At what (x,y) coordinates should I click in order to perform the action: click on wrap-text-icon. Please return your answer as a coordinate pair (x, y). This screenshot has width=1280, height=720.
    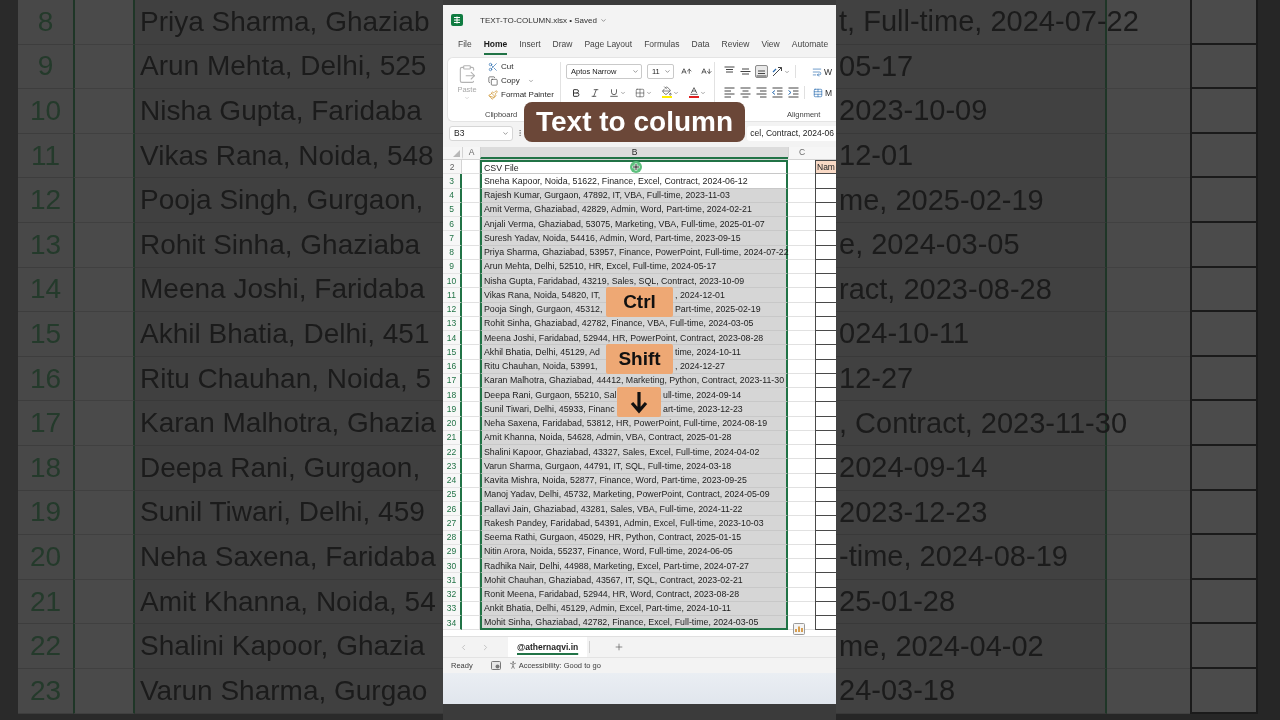
    Looking at the image, I should click on (816, 71).